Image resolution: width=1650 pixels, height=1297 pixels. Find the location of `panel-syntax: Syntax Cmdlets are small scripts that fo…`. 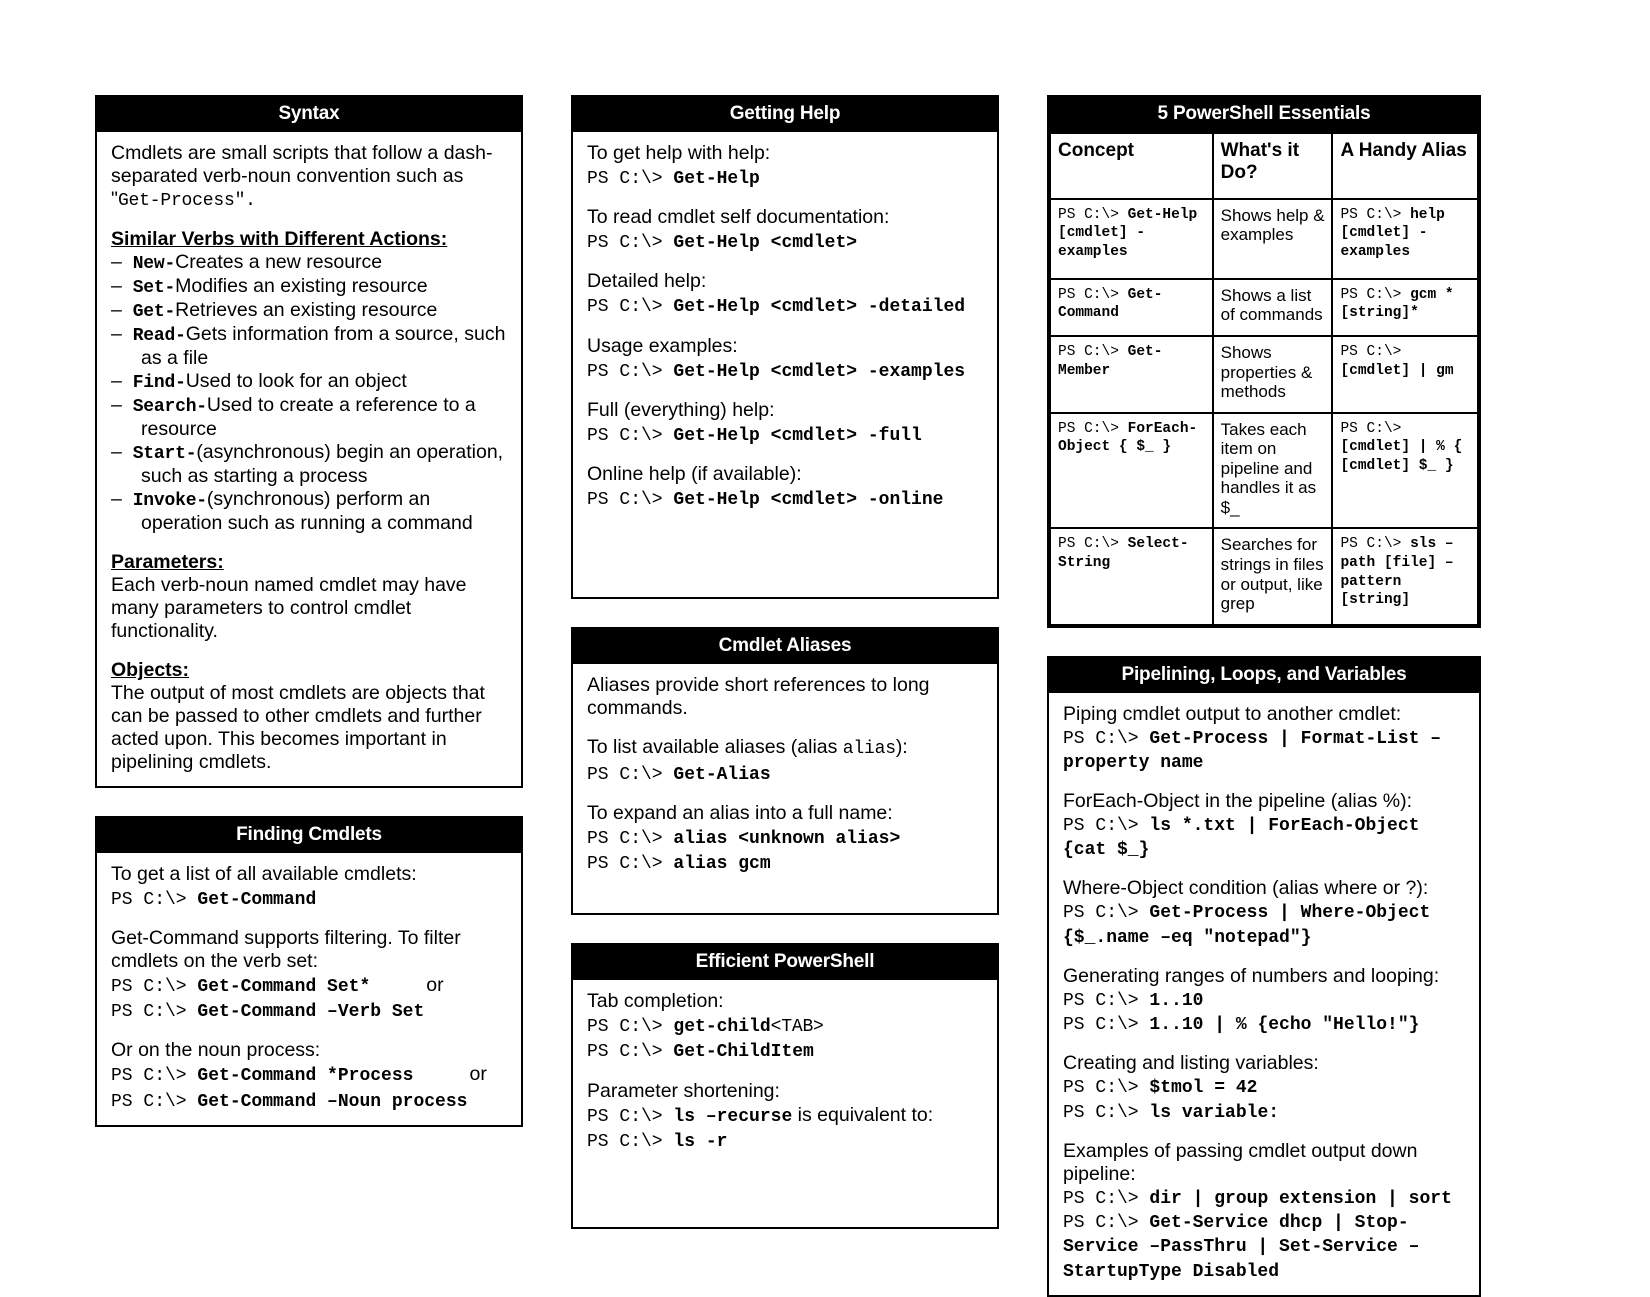

panel-syntax: Syntax Cmdlets are small scripts that fo… is located at coordinates (309, 441).